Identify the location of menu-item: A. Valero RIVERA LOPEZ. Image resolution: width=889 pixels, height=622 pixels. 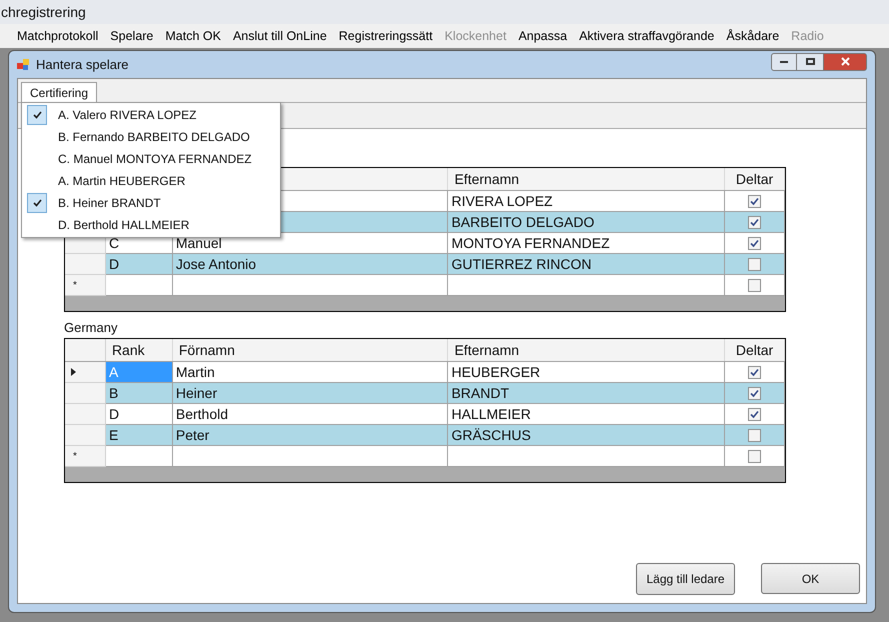
(151, 115).